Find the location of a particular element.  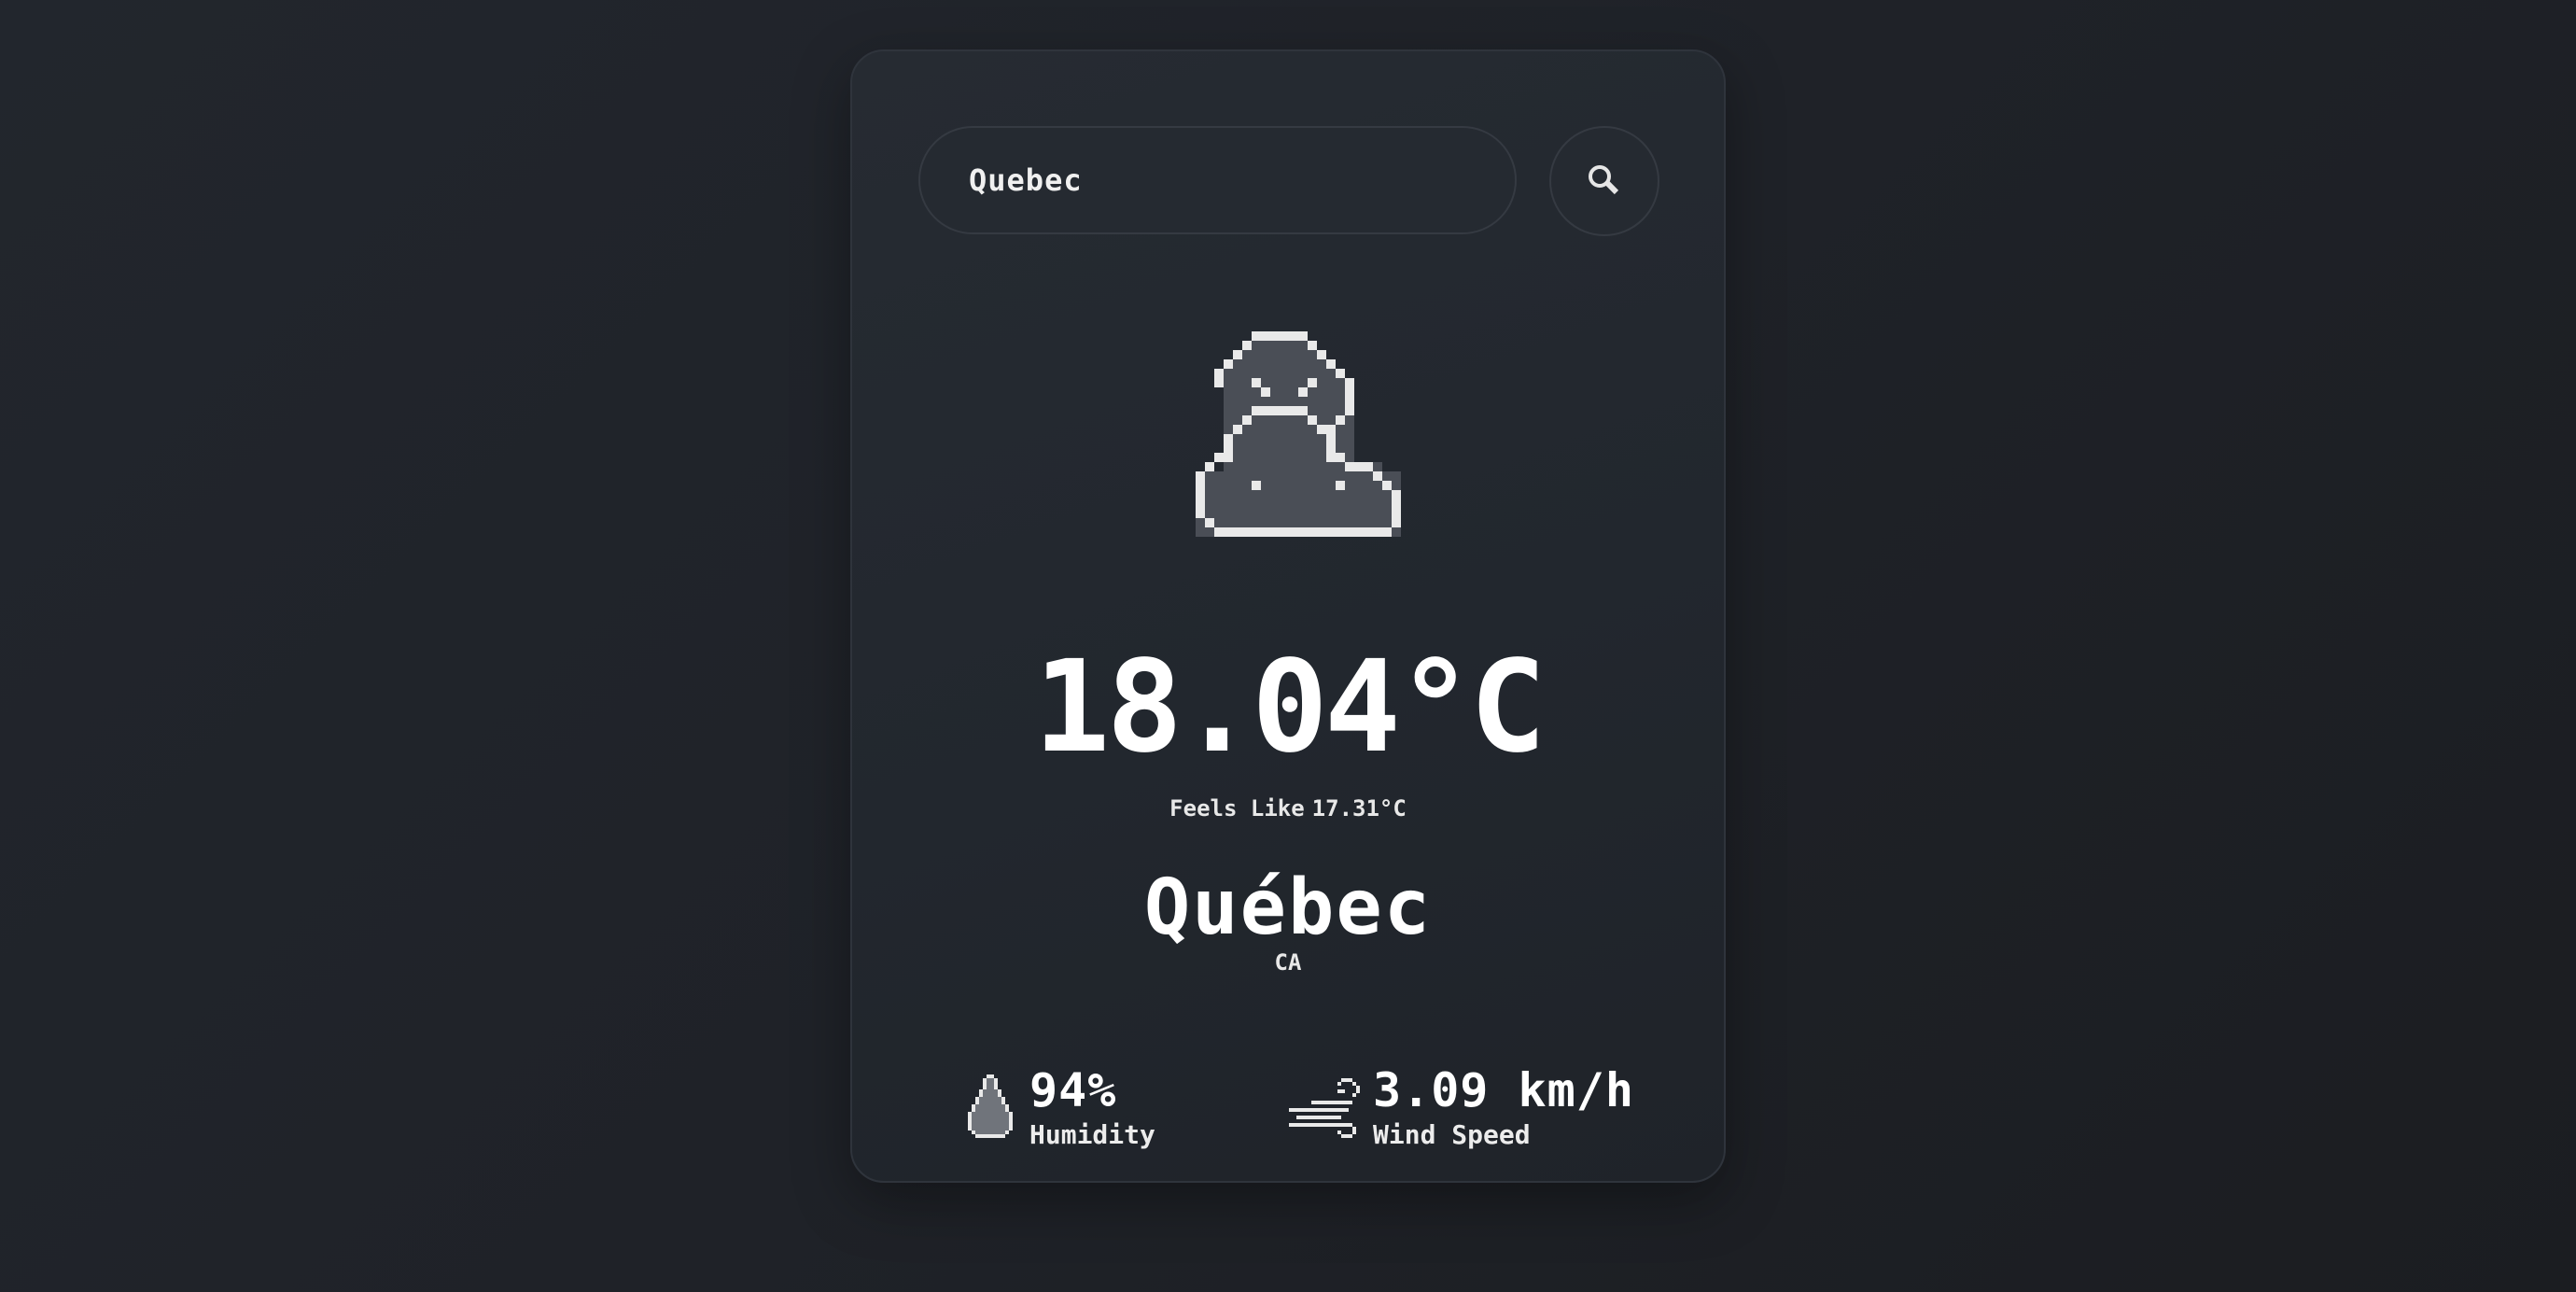

city-name: Québec is located at coordinates (1288, 908).